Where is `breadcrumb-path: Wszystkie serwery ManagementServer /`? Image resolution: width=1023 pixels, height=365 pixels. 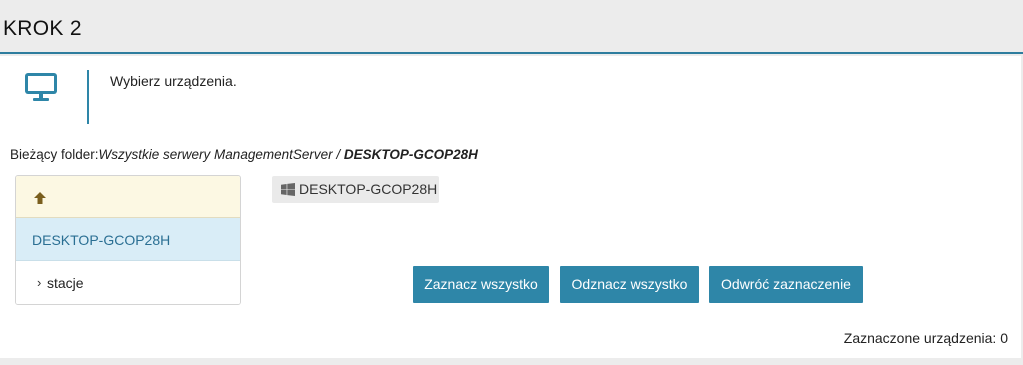
breadcrumb-path: Wszystkie serwery ManagementServer / is located at coordinates (221, 154).